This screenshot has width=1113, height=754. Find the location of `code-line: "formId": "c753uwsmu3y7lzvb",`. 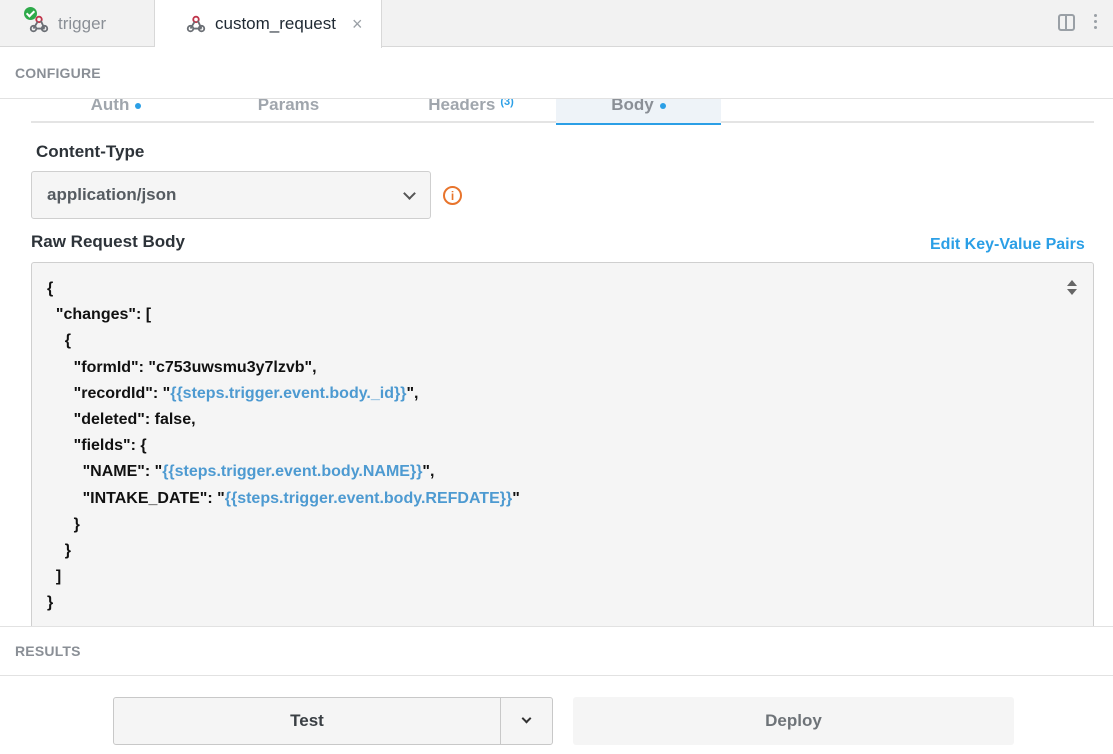

code-line: "formId": "c753uwsmu3y7lzvb", is located at coordinates (283, 368).